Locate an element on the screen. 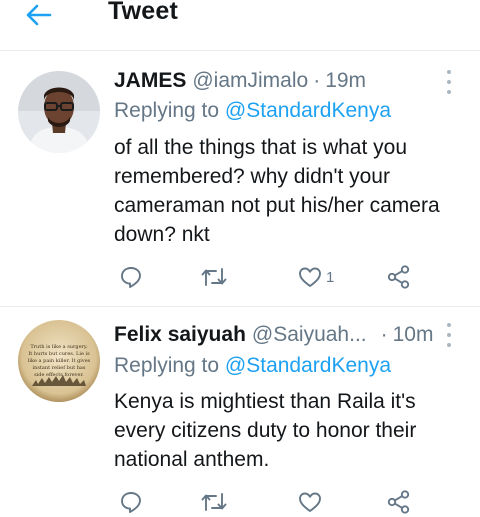 This screenshot has height=517, width=480. avatar-quote-line: like a pain killer. It gives is located at coordinates (59, 361).